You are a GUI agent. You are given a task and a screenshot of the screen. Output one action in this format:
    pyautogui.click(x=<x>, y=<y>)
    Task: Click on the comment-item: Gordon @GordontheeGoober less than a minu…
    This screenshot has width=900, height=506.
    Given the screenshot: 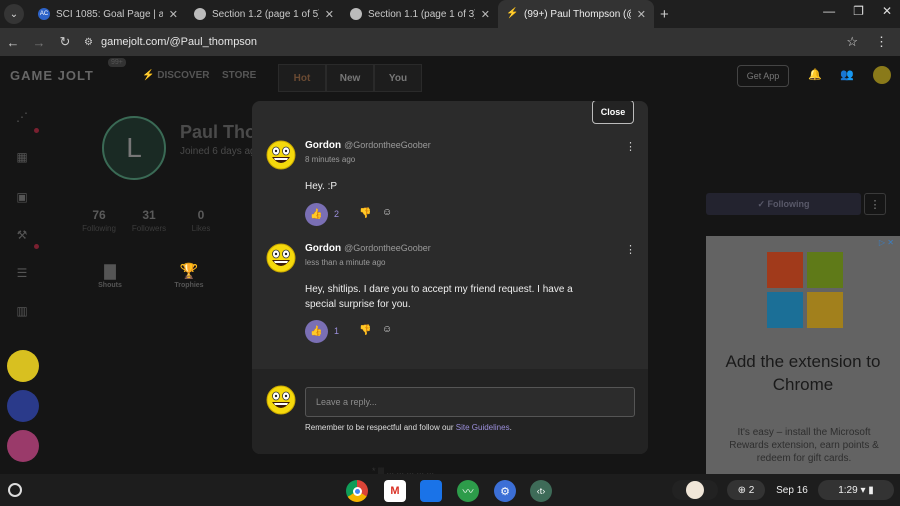 What is the action you would take?
    pyautogui.click(x=451, y=298)
    